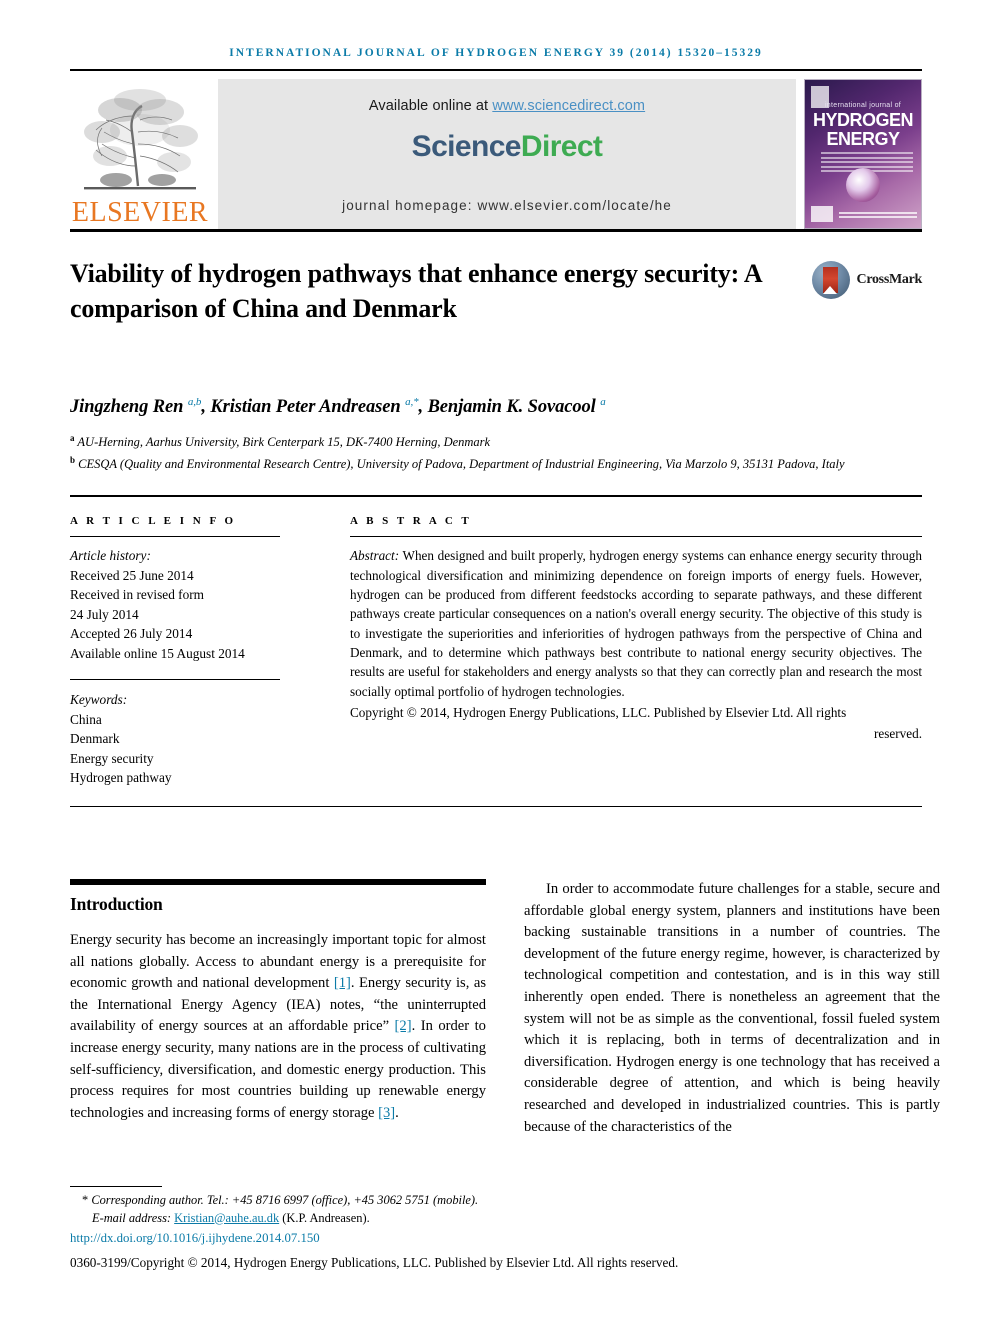 This screenshot has height=1323, width=992. What do you see at coordinates (110, 556) in the screenshot?
I see `article-history-label: Article history:` at bounding box center [110, 556].